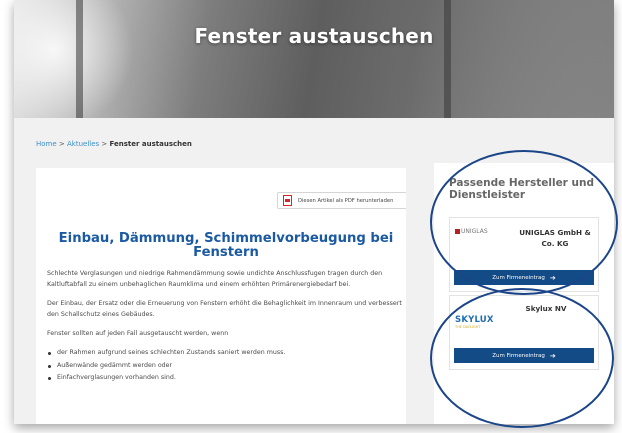 This screenshot has width=622, height=433. Describe the element at coordinates (46, 144) in the screenshot. I see `breadcrumb-home-link: Home` at that location.